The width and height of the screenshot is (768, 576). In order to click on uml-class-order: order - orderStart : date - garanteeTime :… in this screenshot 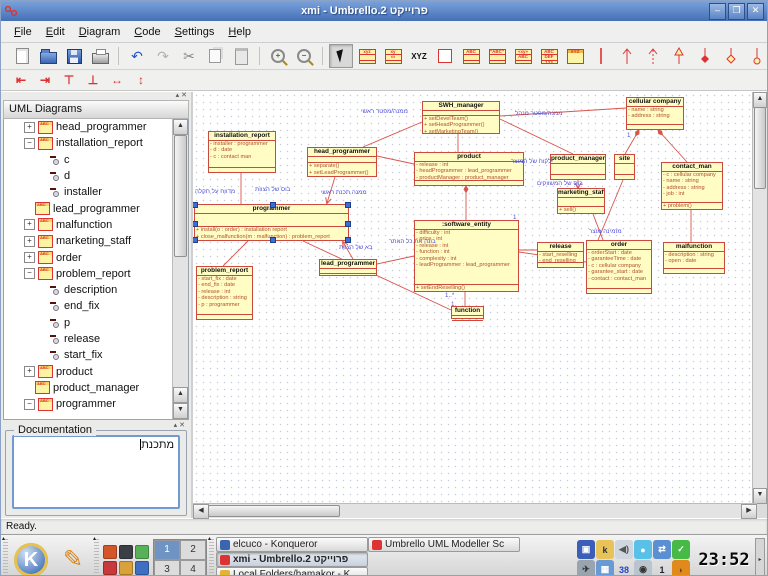, I will do `click(619, 267)`.